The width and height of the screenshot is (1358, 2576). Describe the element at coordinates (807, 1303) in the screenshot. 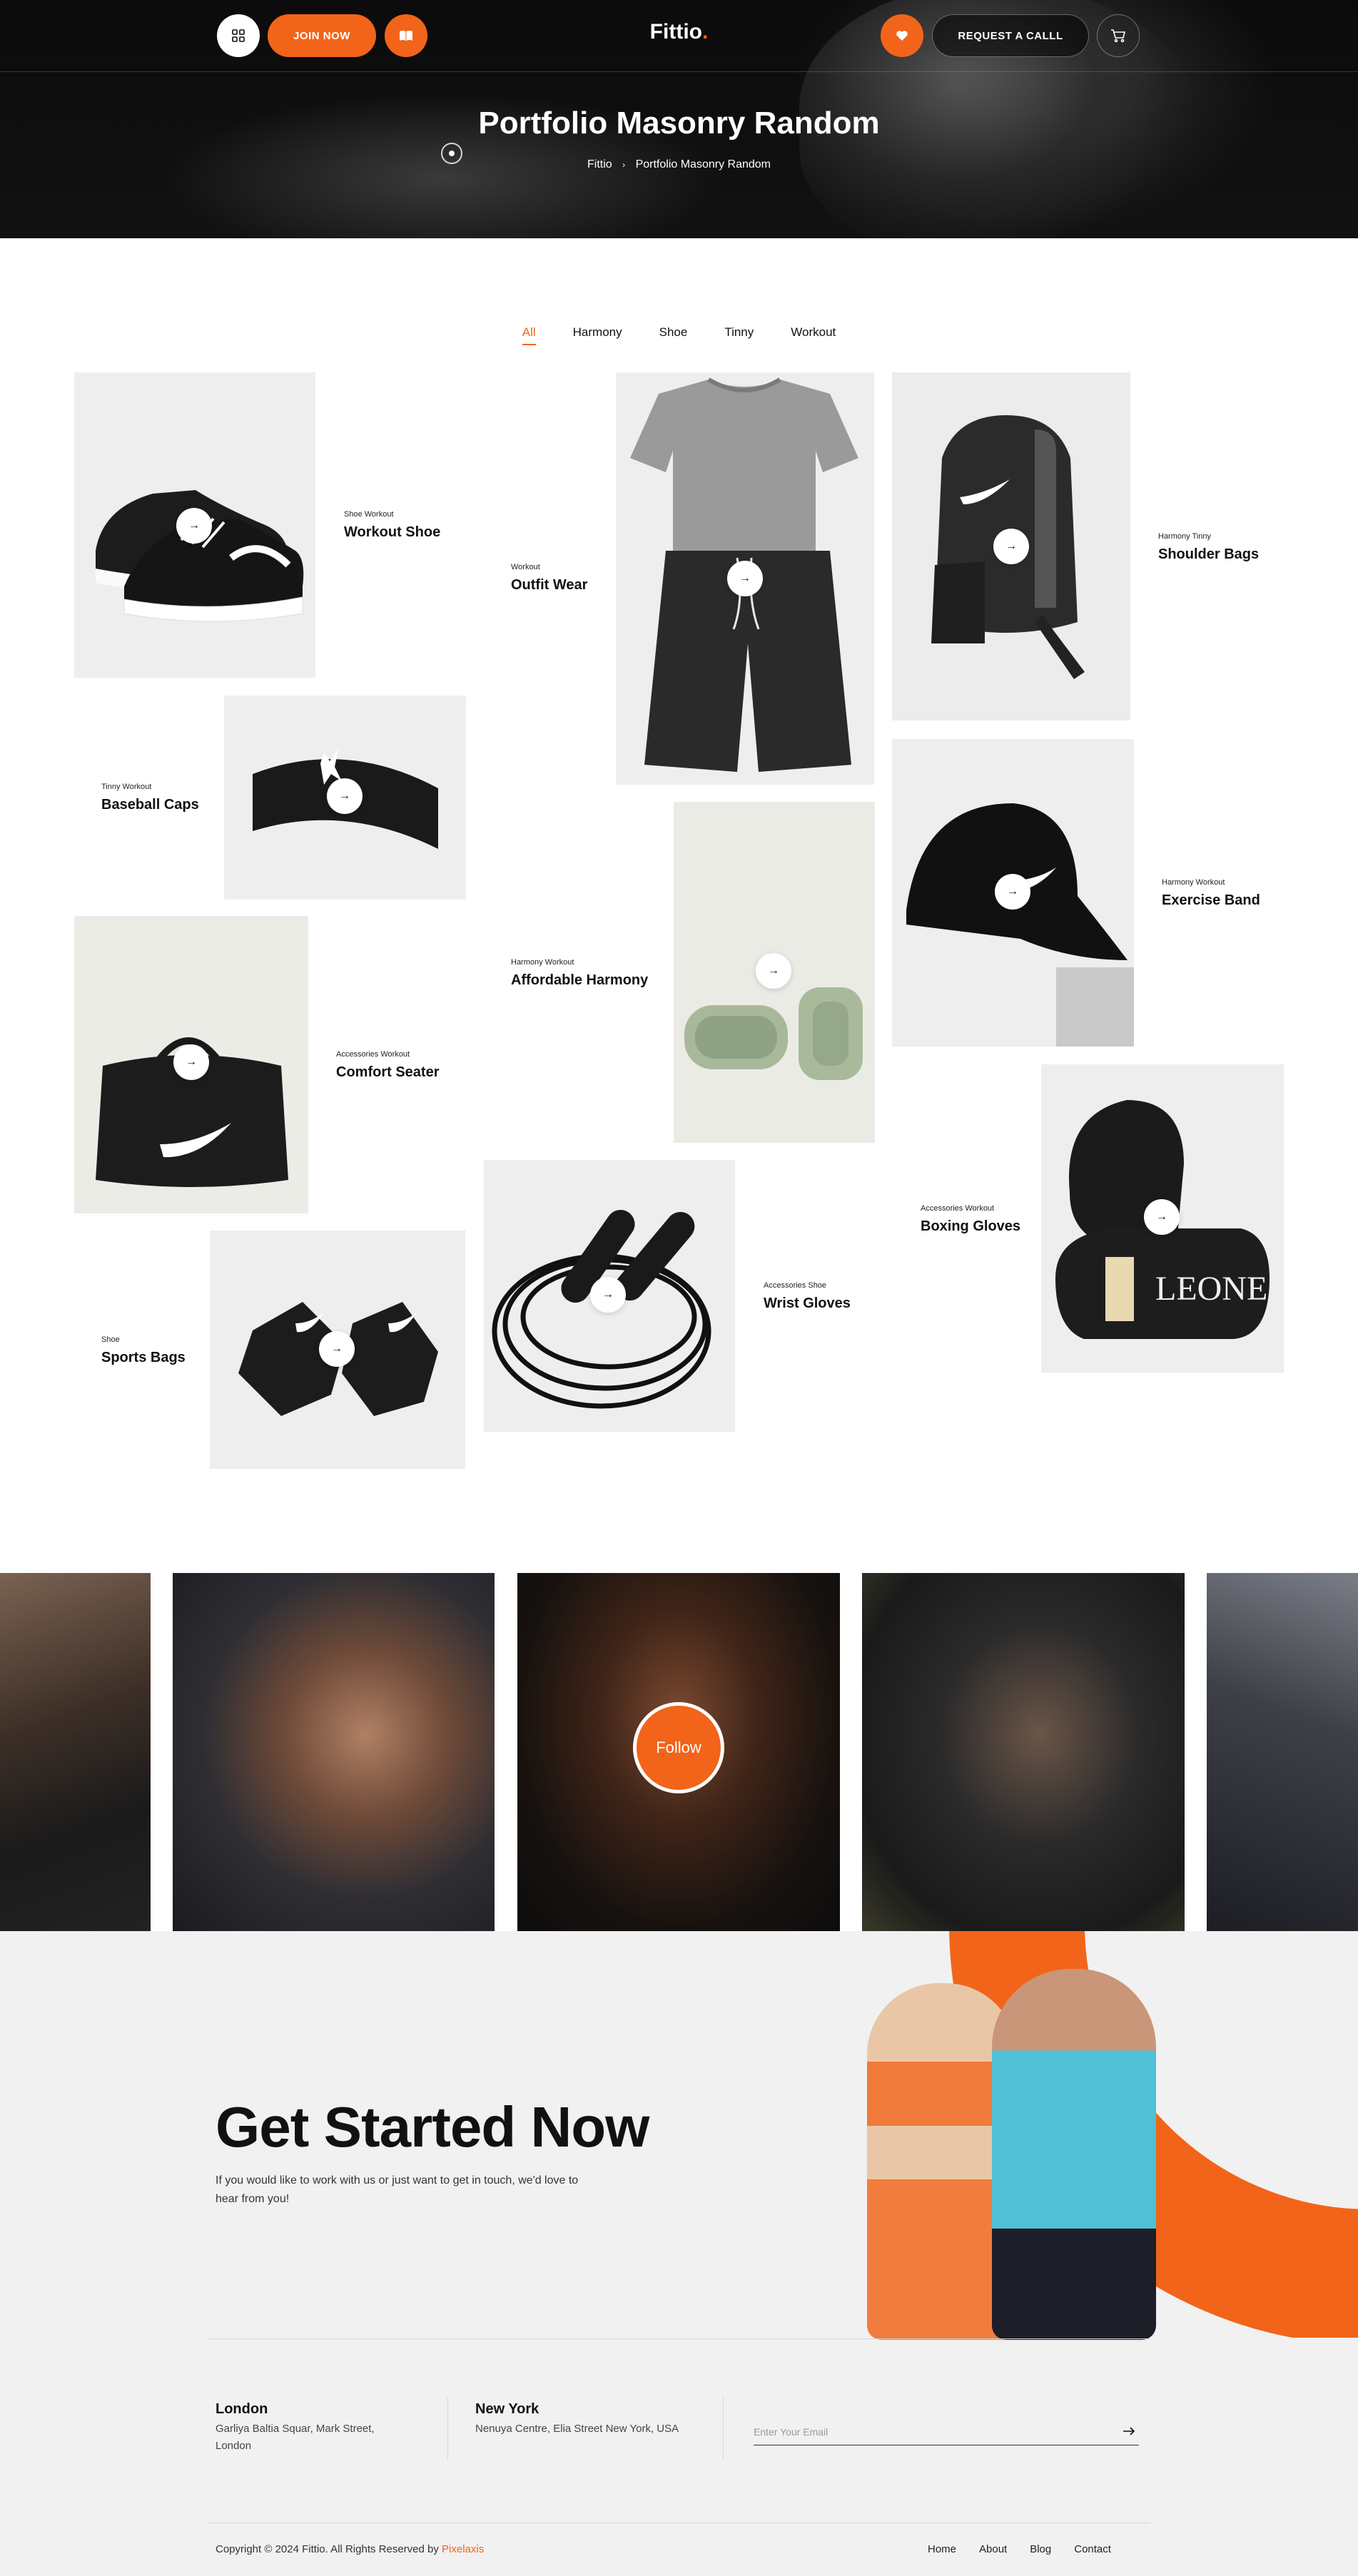

I see `portfolio-title: Wrist Gloves` at that location.